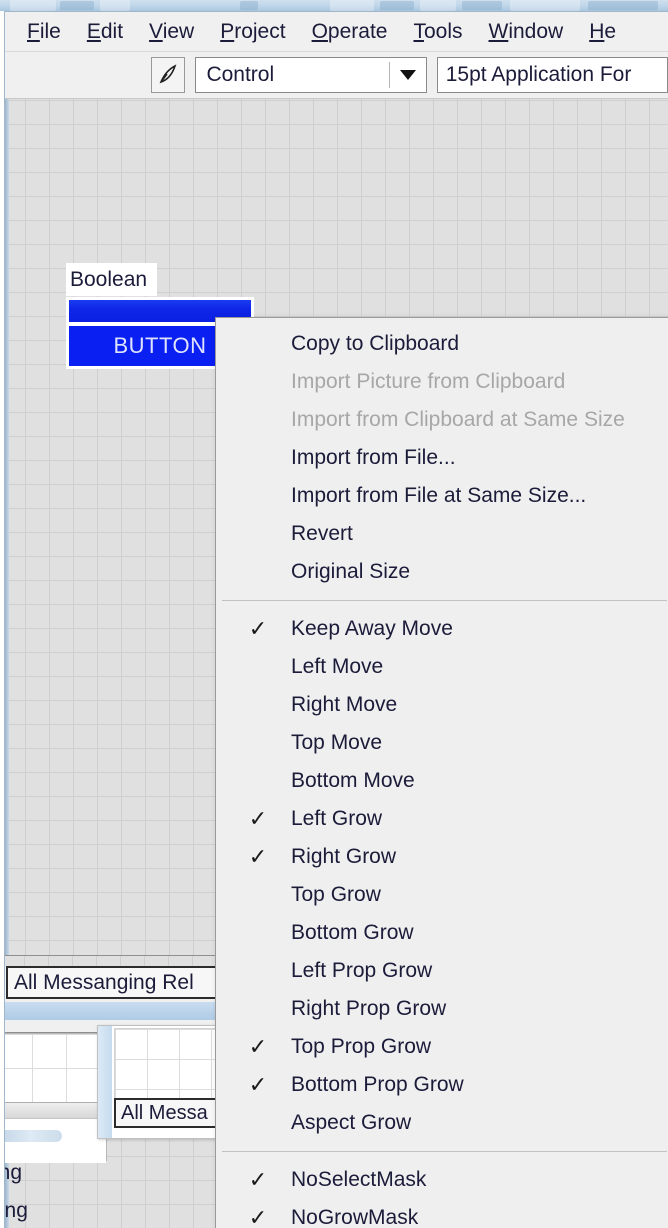 This screenshot has height=1228, width=668. Describe the element at coordinates (442, 743) in the screenshot. I see `menu-item-top-move: Top Move` at that location.